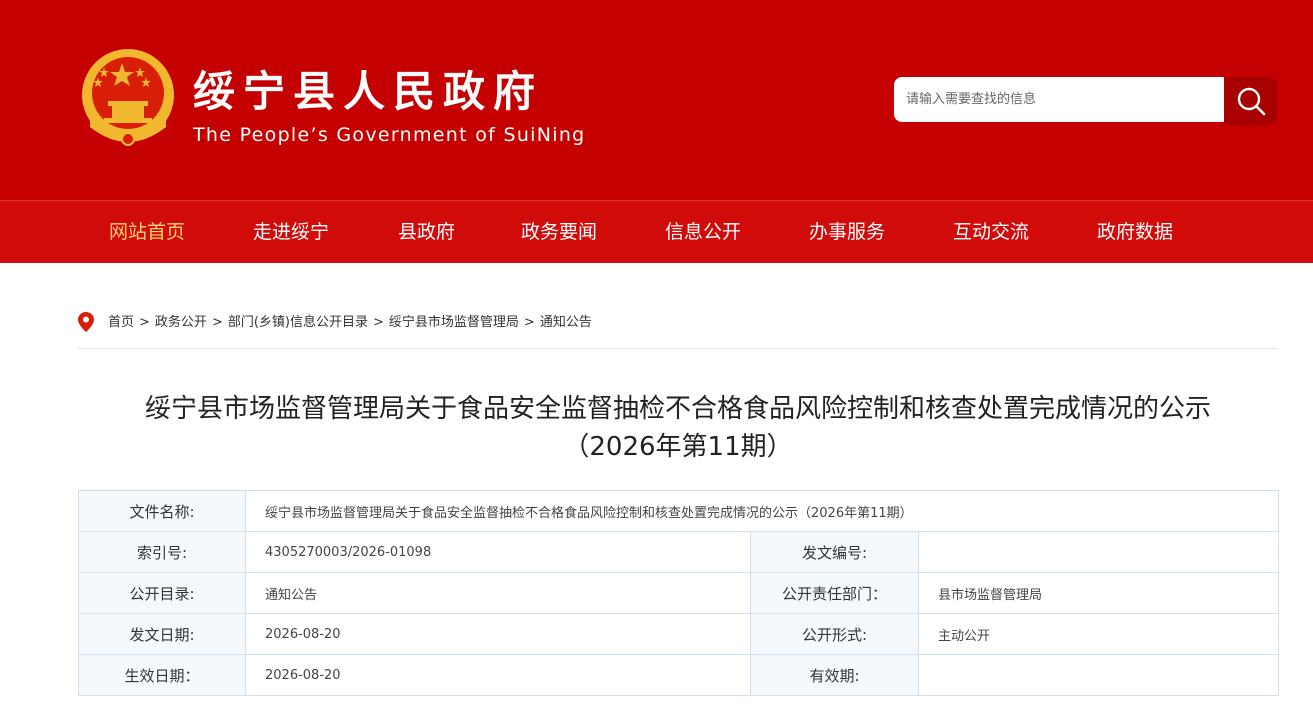 The image size is (1313, 709). Describe the element at coordinates (298, 322) in the screenshot. I see `breadcrumb-dept-catalog: 部门(乡镇)信息公开目录` at that location.